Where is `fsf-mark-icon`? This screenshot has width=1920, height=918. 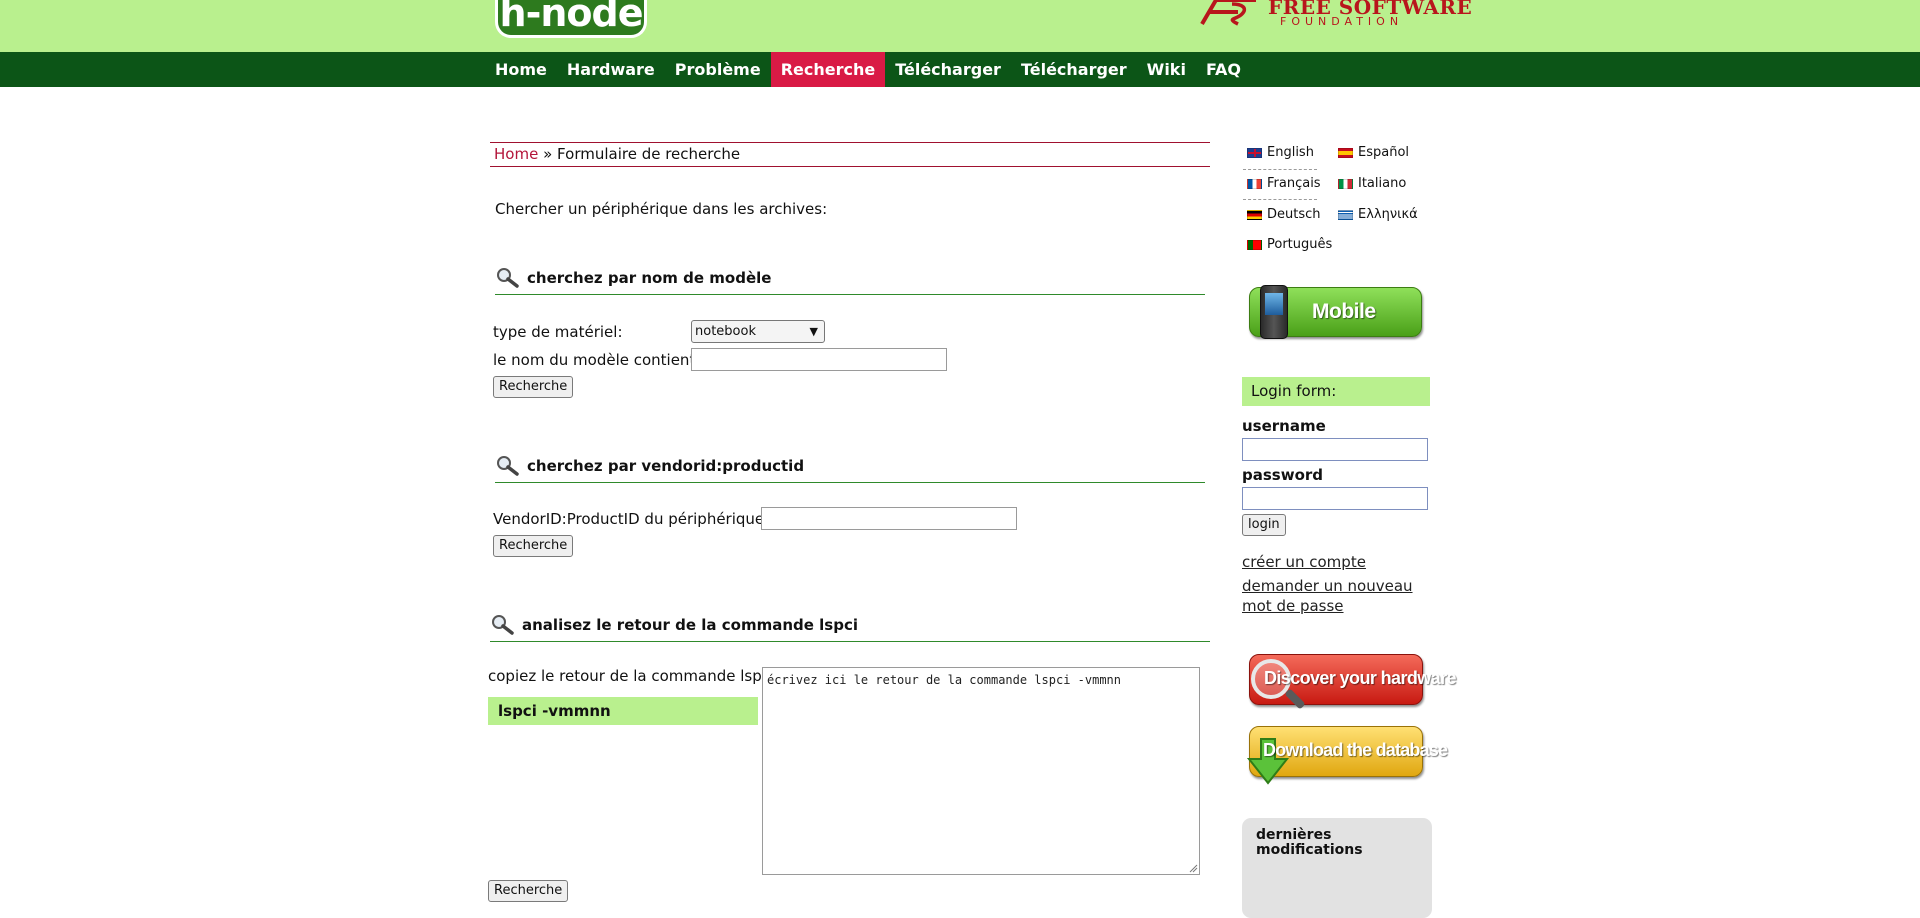 fsf-mark-icon is located at coordinates (1228, 13).